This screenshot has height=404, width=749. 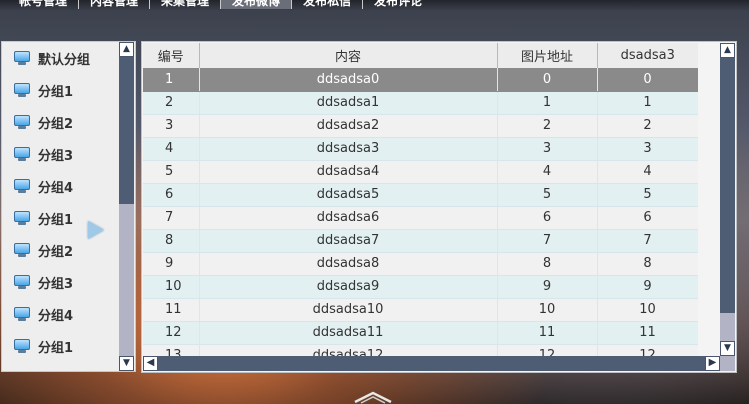 I want to click on cell-content: ddsadsa10, so click(x=348, y=310).